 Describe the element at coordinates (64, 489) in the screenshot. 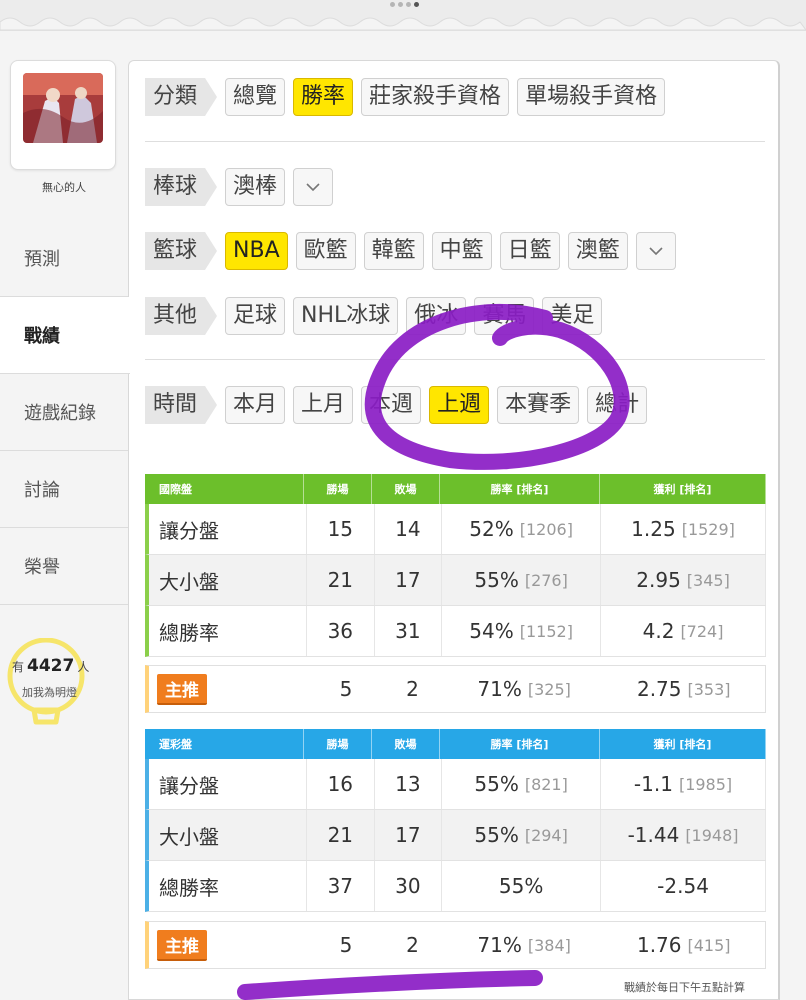

I see `sidebar-item-discussion: 討論` at that location.